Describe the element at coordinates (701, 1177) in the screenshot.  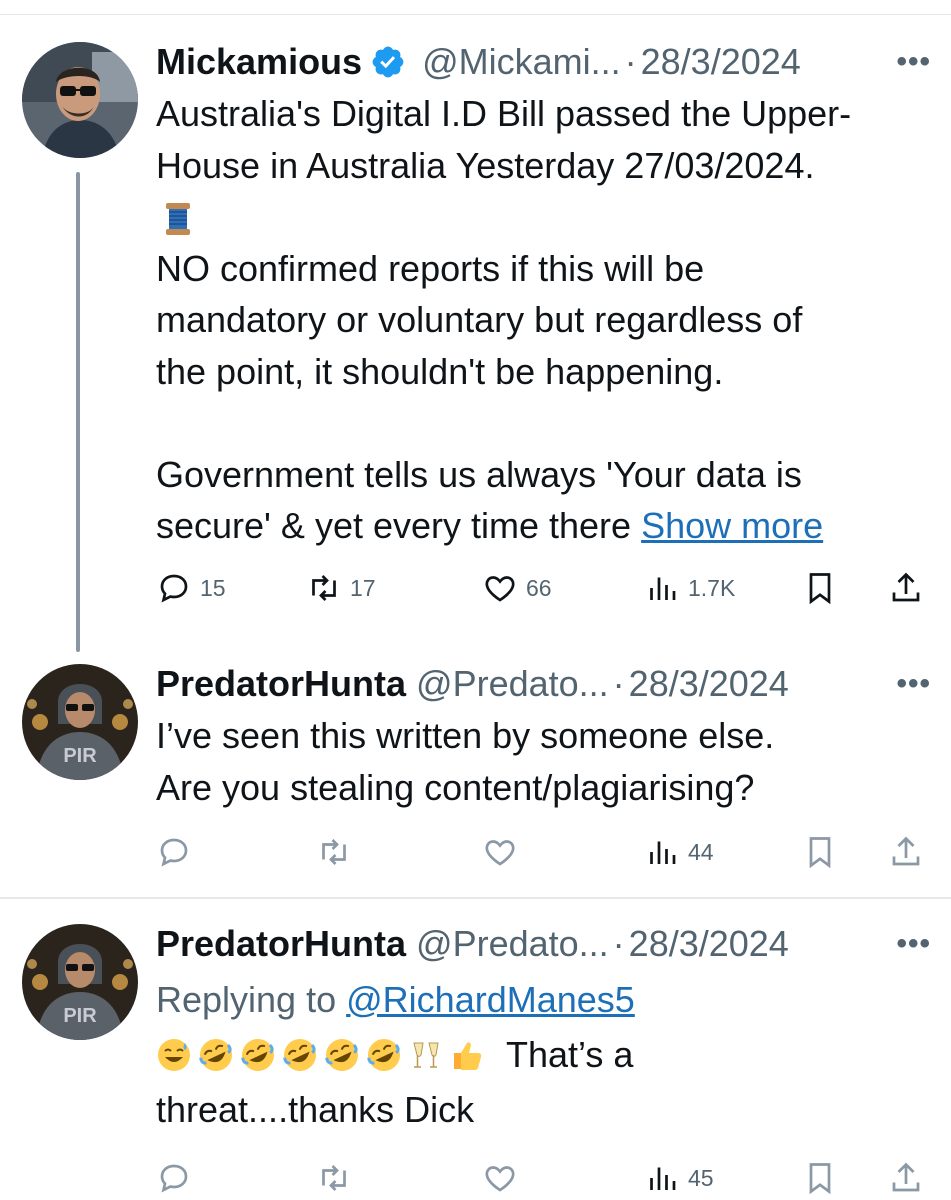
I see `views-count: 45` at that location.